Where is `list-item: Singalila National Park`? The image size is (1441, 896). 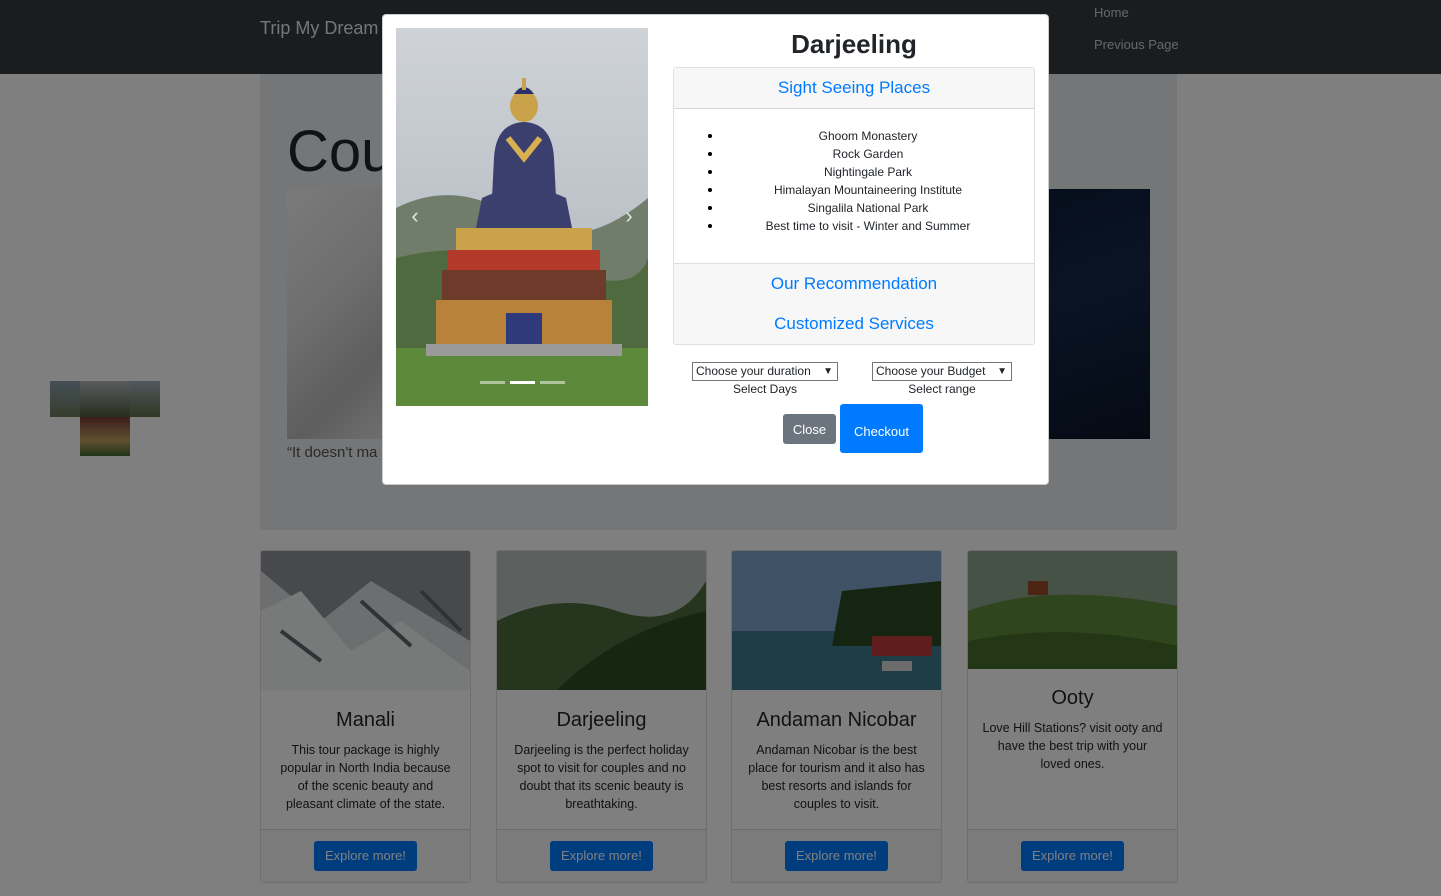 list-item: Singalila National Park is located at coordinates (868, 208).